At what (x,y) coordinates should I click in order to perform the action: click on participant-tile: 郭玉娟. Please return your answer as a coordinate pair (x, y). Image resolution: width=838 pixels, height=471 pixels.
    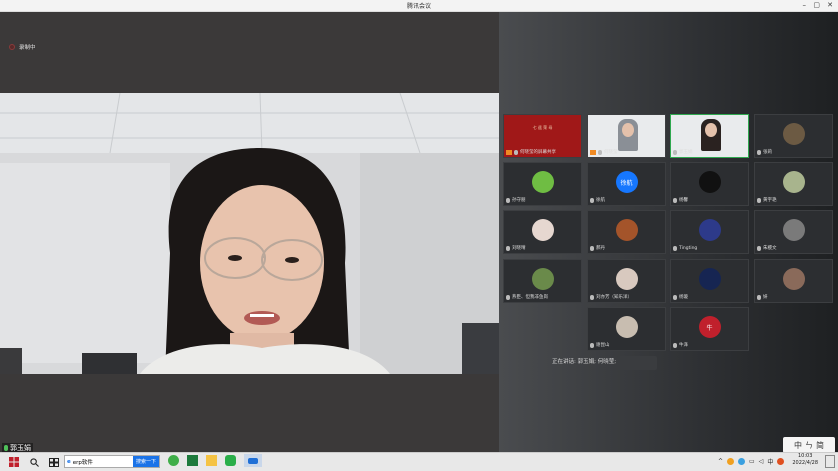
    Looking at the image, I should click on (709, 136).